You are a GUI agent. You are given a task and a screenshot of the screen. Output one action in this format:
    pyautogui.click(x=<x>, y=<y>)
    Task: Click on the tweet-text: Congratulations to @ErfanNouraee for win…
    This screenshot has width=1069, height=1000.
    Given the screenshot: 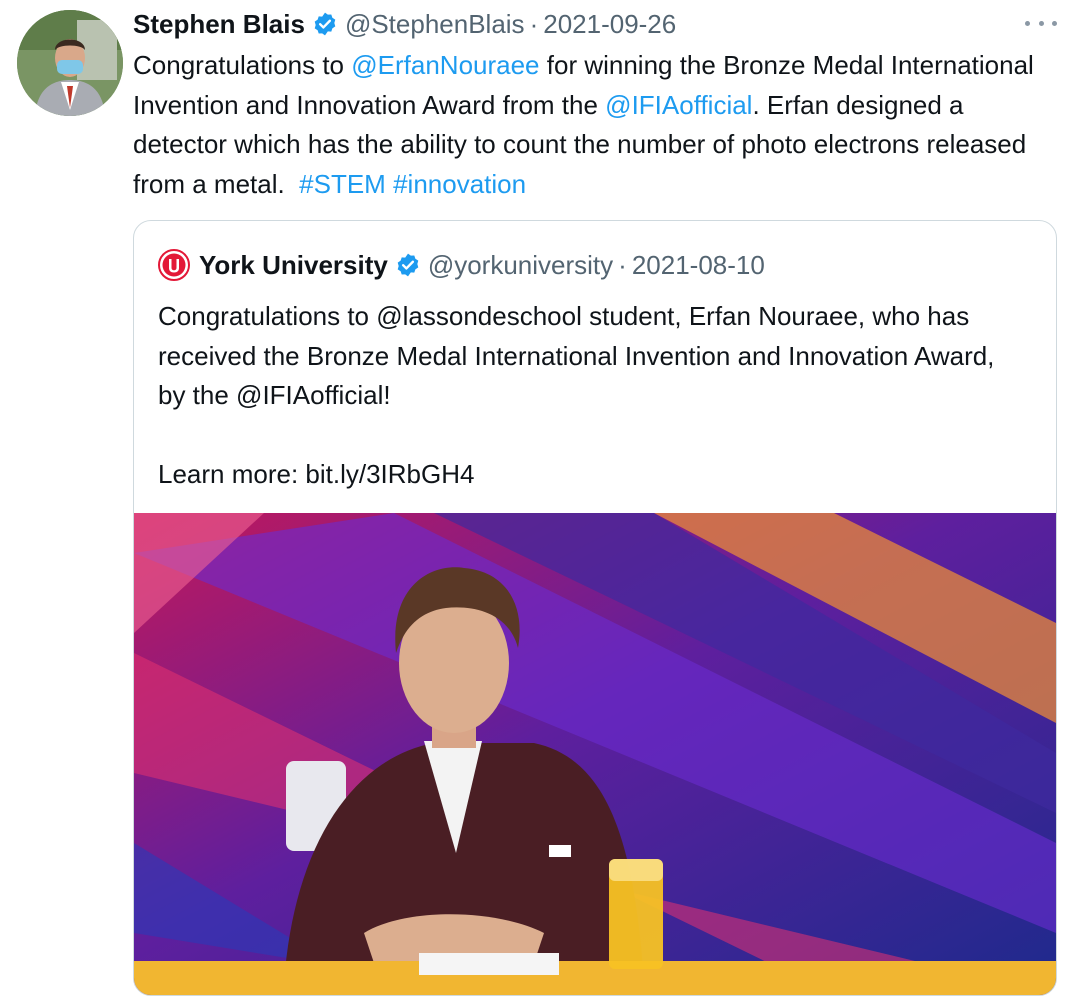 What is the action you would take?
    pyautogui.click(x=598, y=125)
    